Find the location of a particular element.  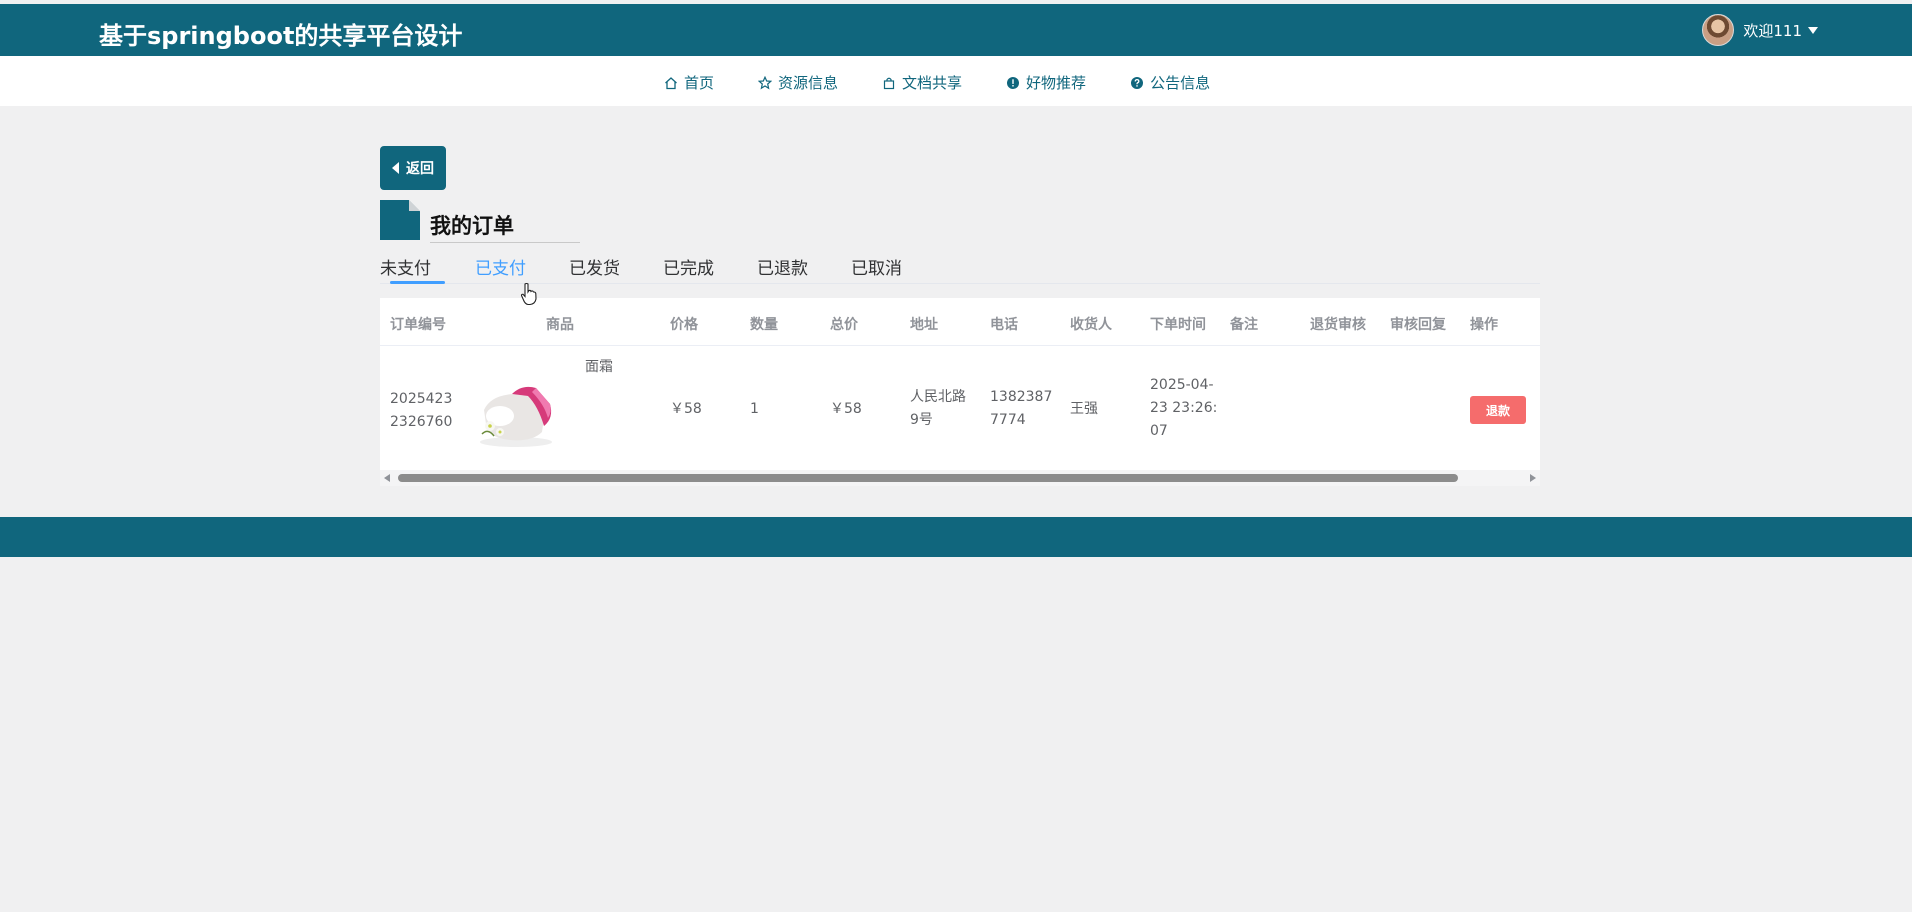

nav-item-home: 首页 is located at coordinates (689, 82).